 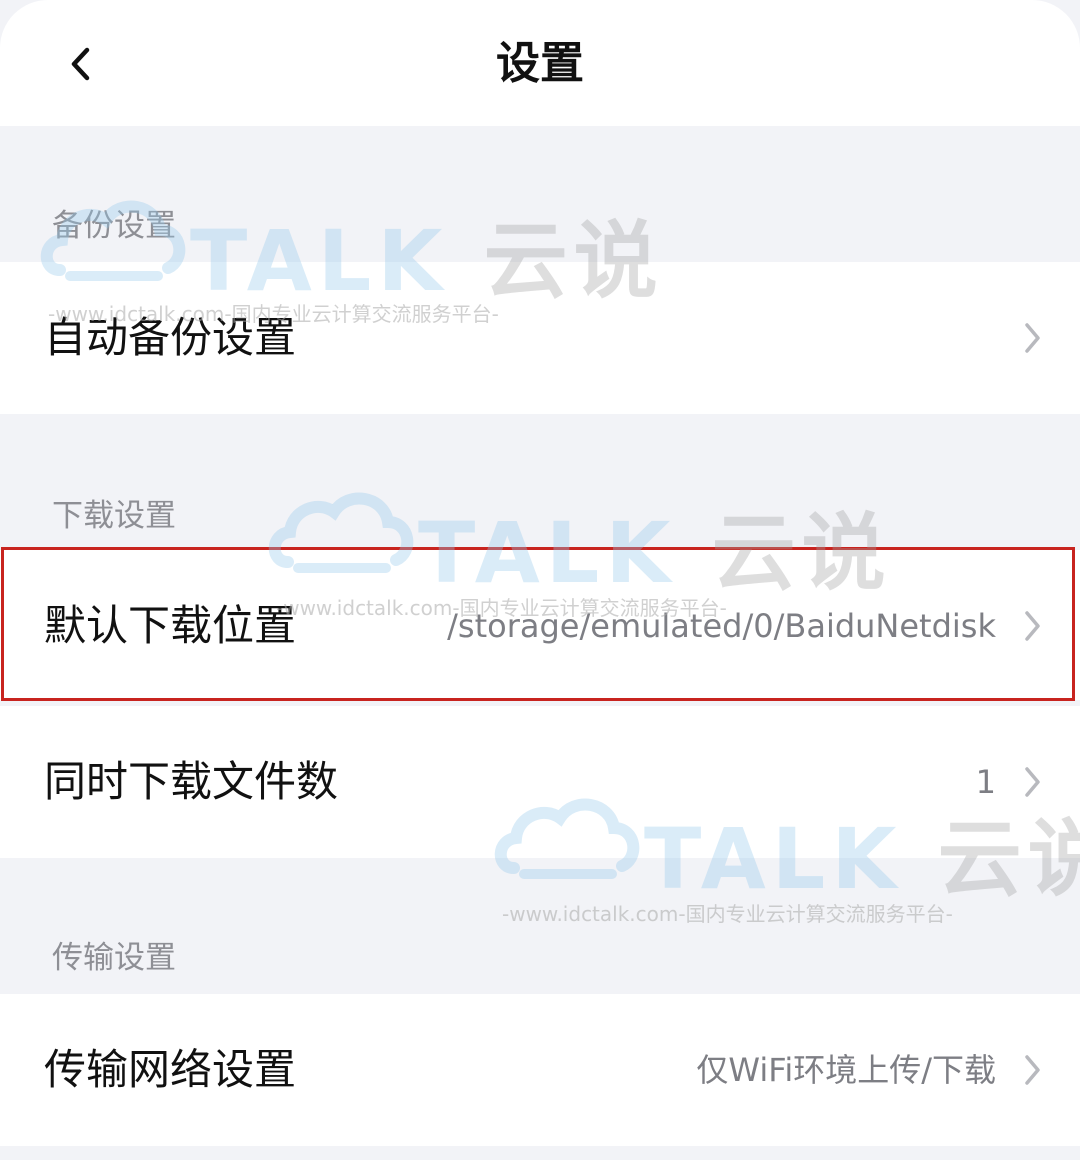 What do you see at coordinates (540, 338) in the screenshot?
I see `settings-row-auto-backup: 自动备份设置` at bounding box center [540, 338].